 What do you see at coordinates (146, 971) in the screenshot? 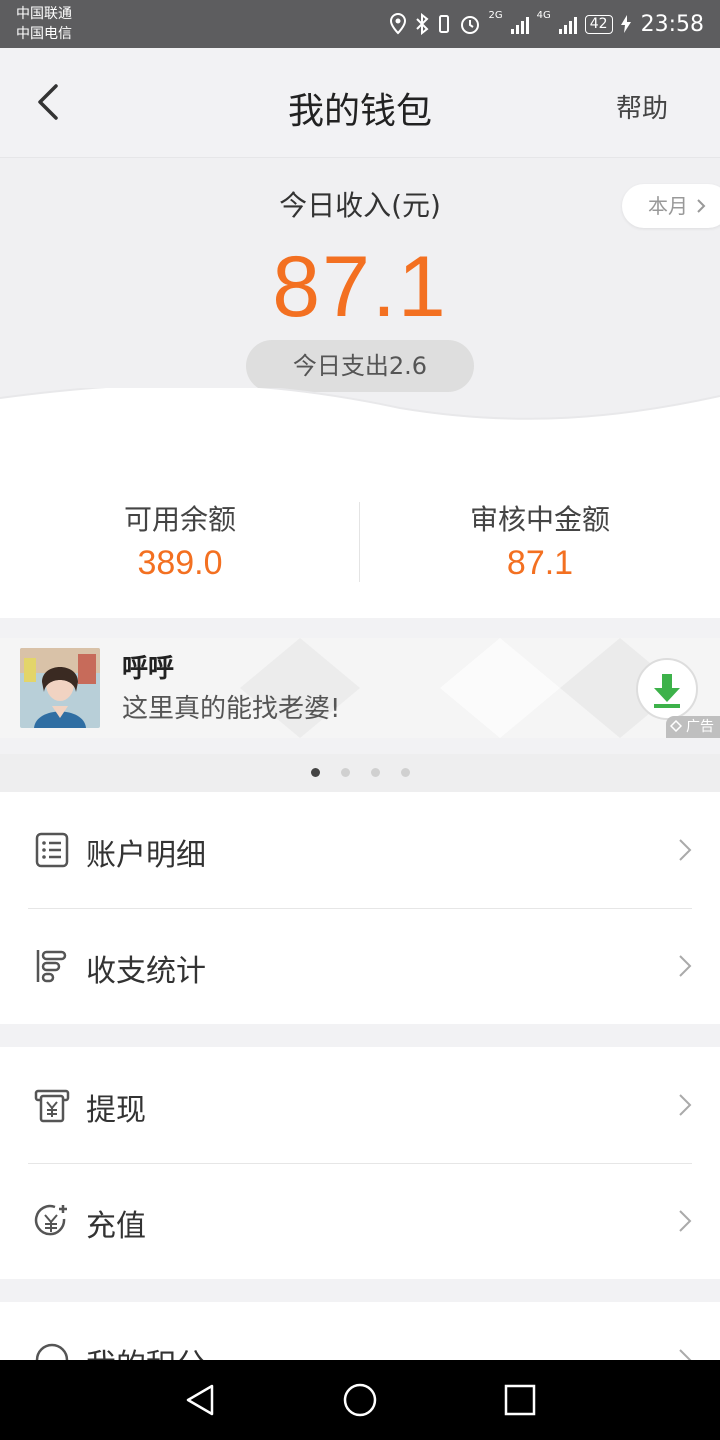
I see `menu-item-label: 收支统计` at bounding box center [146, 971].